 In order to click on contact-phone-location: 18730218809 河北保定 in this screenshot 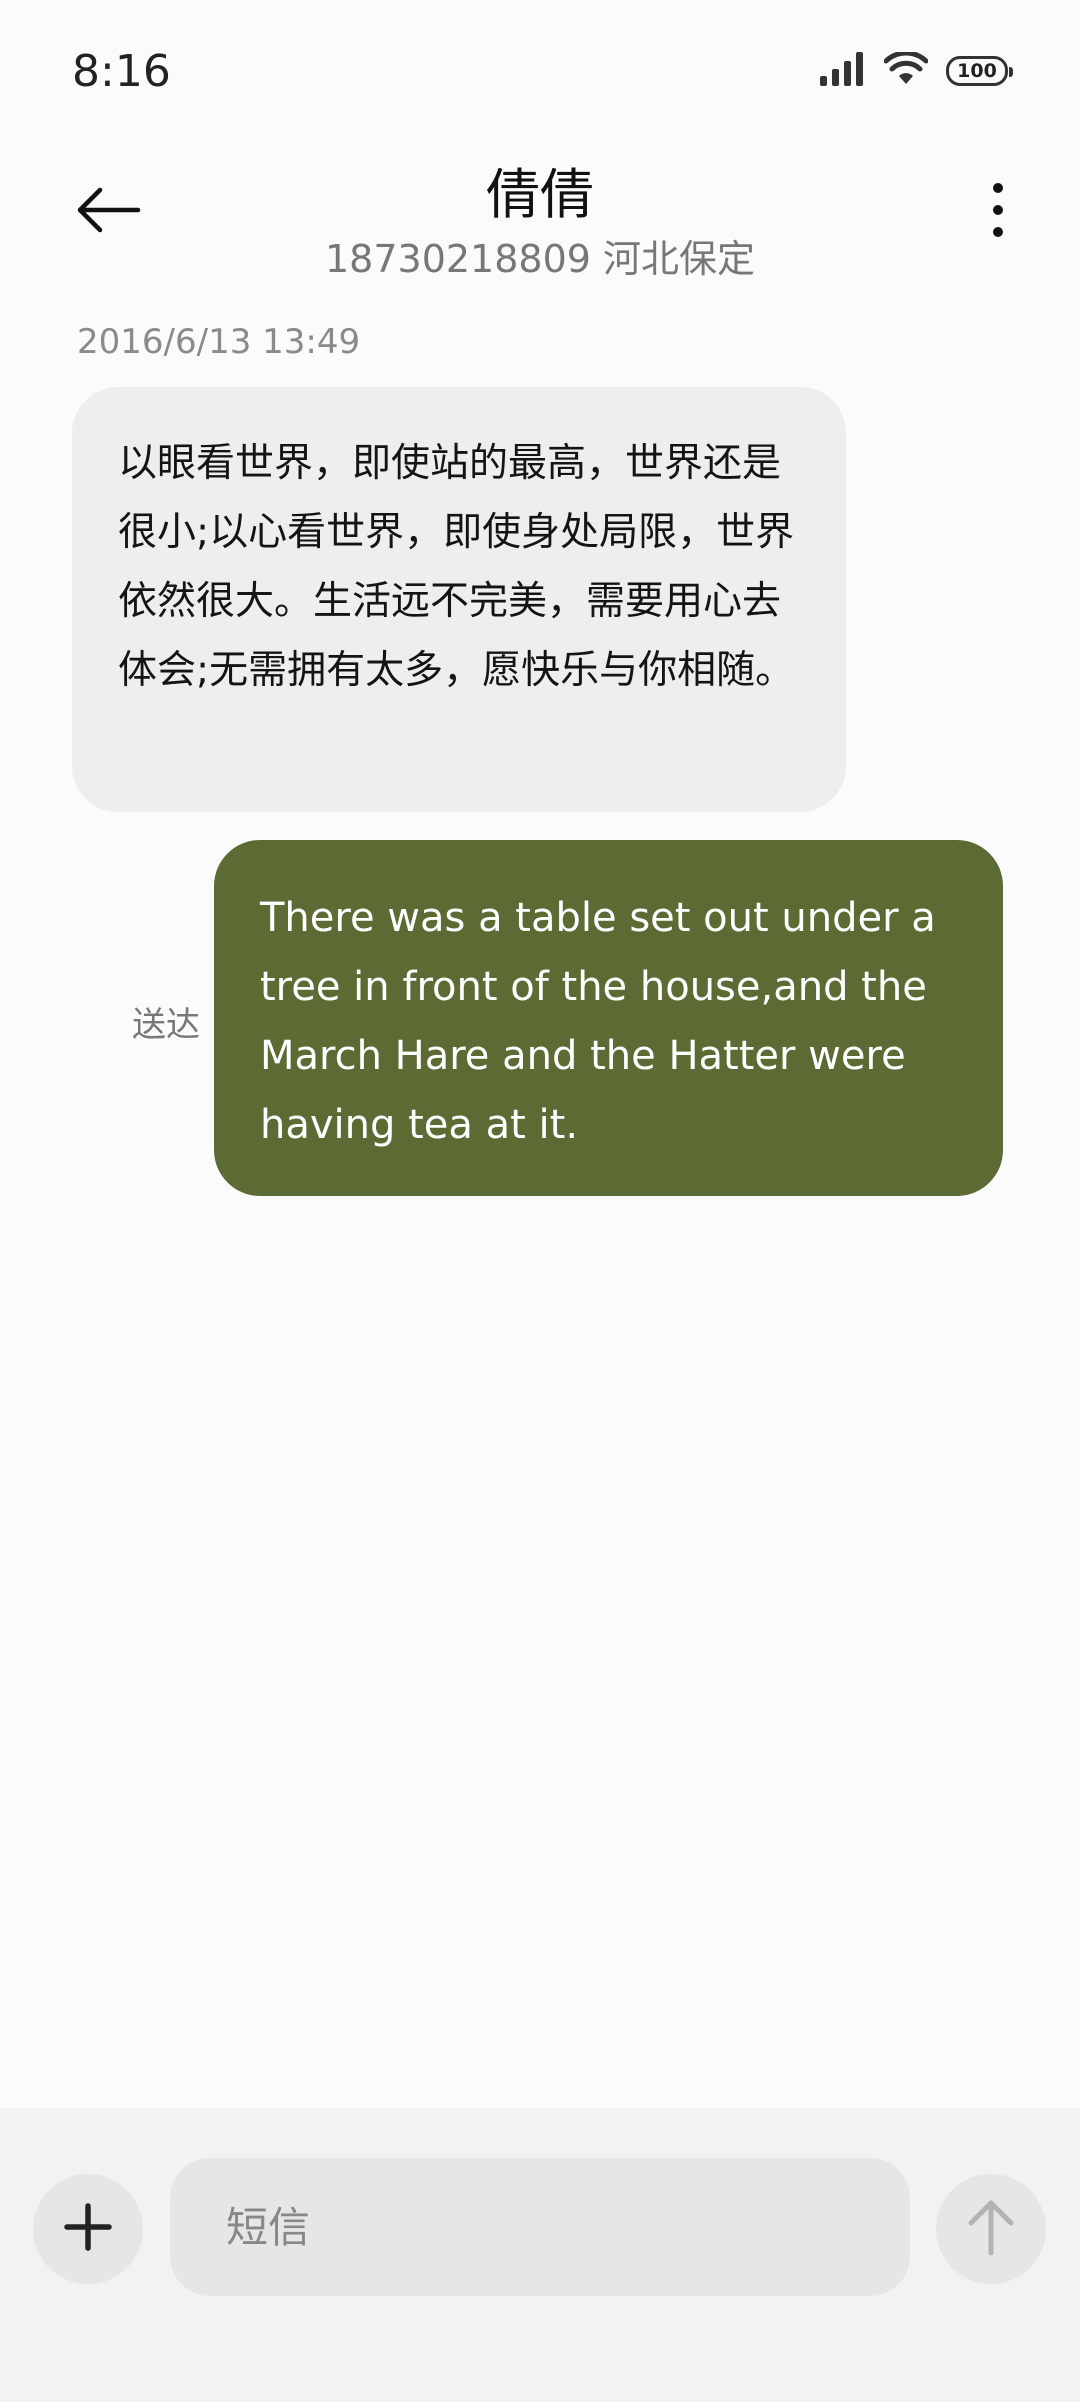, I will do `click(540, 259)`.